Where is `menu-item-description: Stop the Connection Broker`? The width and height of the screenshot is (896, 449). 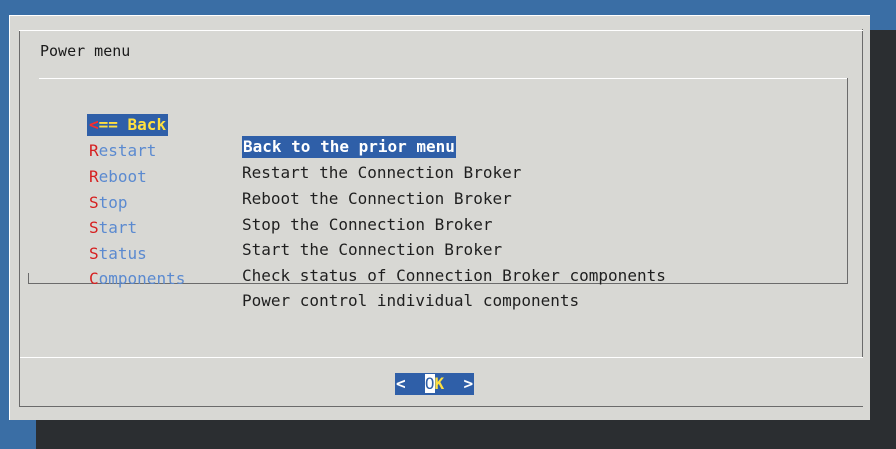 menu-item-description: Stop the Connection Broker is located at coordinates (367, 224).